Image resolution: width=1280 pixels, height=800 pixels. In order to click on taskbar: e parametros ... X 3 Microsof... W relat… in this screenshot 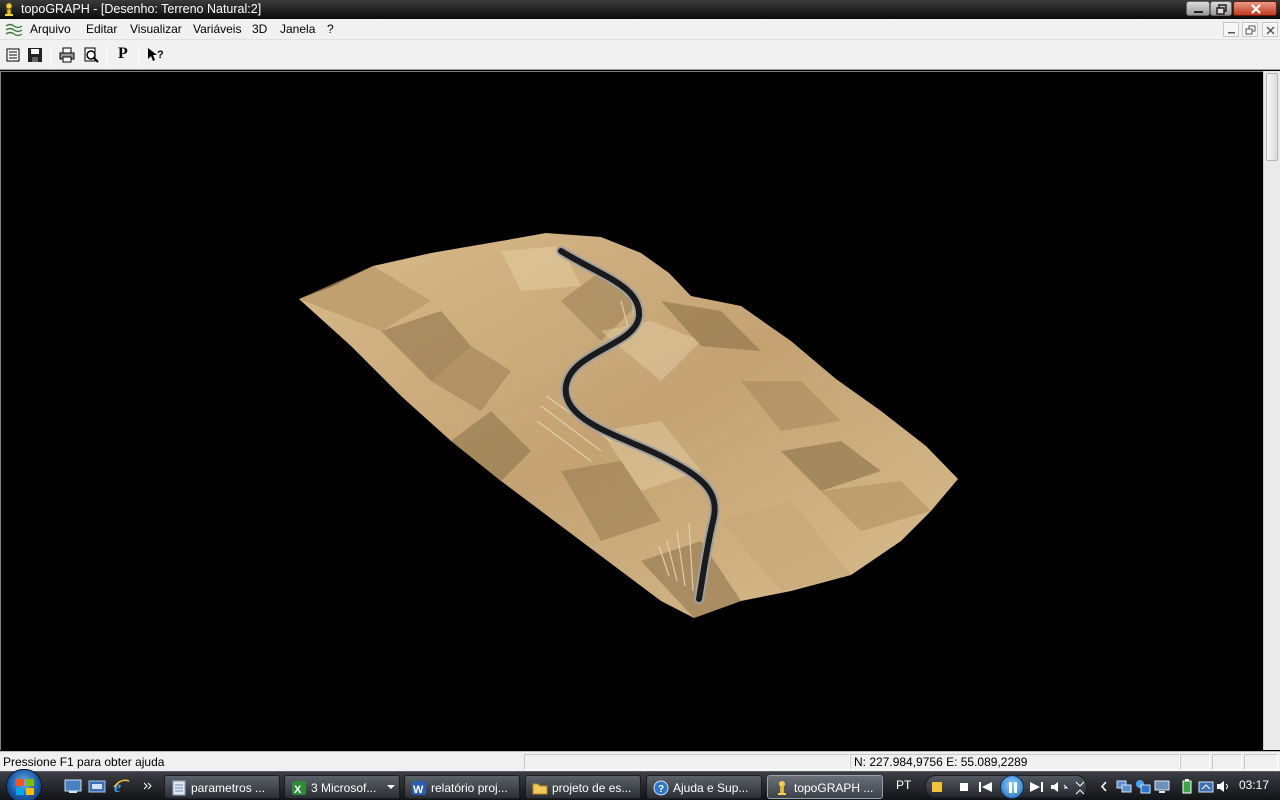, I will do `click(640, 784)`.